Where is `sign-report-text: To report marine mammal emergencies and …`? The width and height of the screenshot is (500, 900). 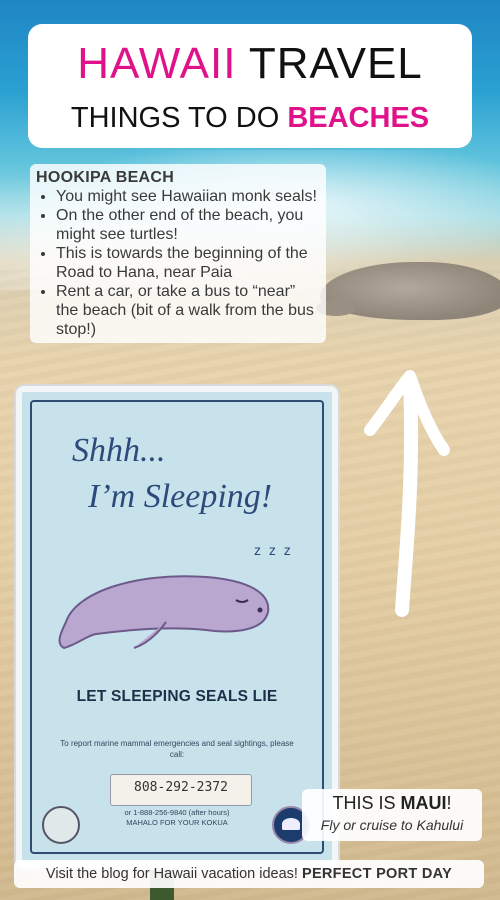 sign-report-text: To report marine mammal emergencies and … is located at coordinates (177, 749).